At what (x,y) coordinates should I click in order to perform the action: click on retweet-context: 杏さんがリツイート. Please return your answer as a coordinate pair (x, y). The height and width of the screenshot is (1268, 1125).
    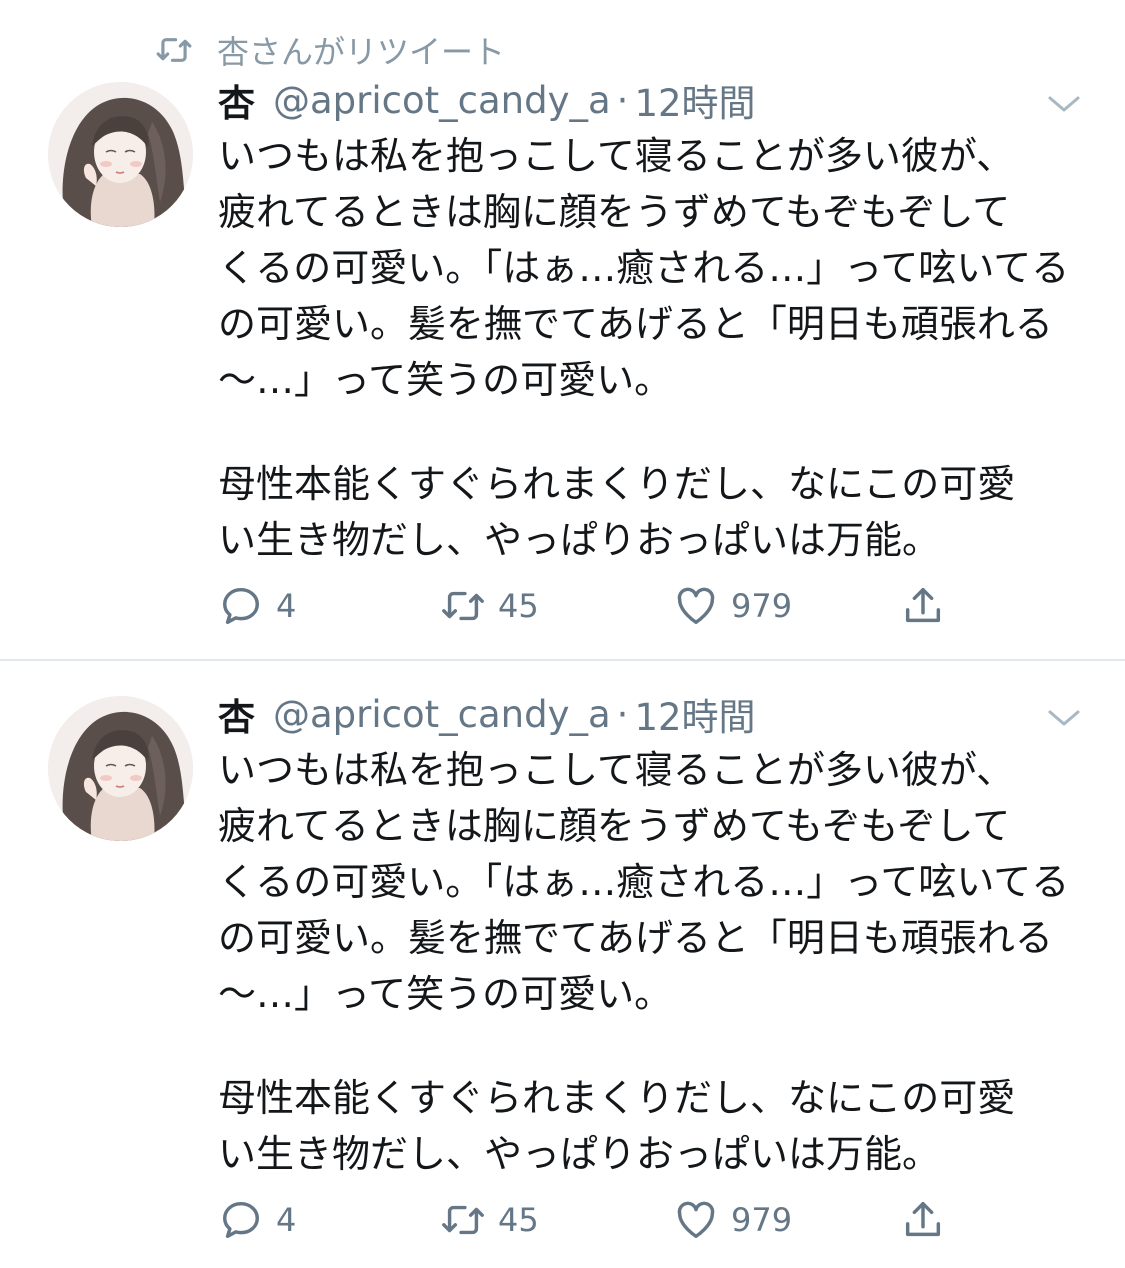
    Looking at the image, I should click on (330, 50).